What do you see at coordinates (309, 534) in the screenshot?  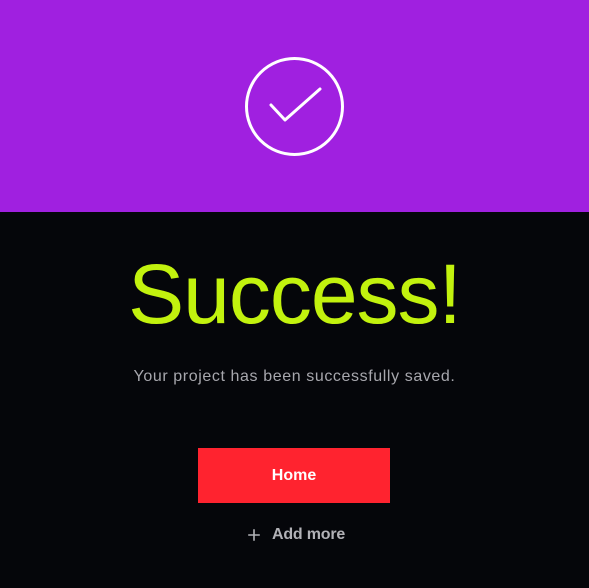 I see `add-more-label: Add more` at bounding box center [309, 534].